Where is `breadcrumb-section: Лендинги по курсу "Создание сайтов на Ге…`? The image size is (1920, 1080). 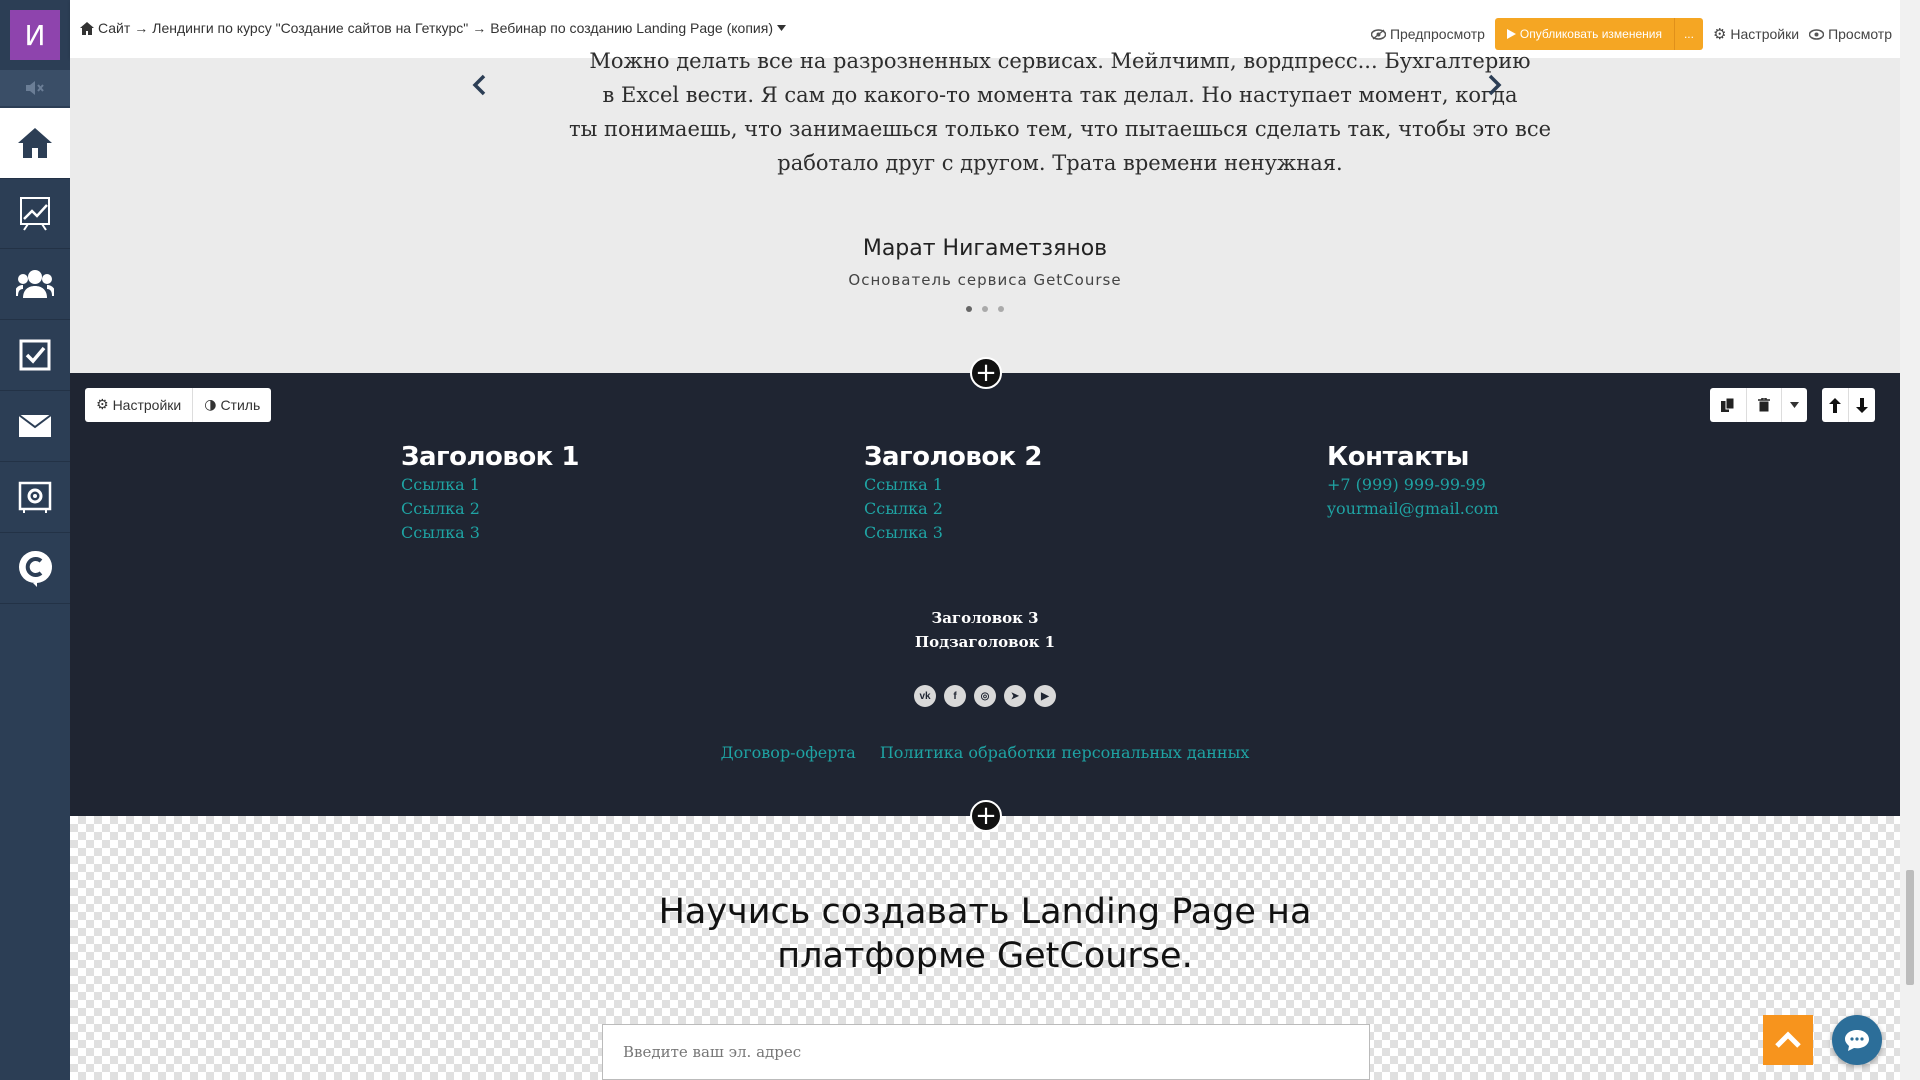
breadcrumb-section: Лендинги по курсу "Создание сайтов на Ге… is located at coordinates (310, 28).